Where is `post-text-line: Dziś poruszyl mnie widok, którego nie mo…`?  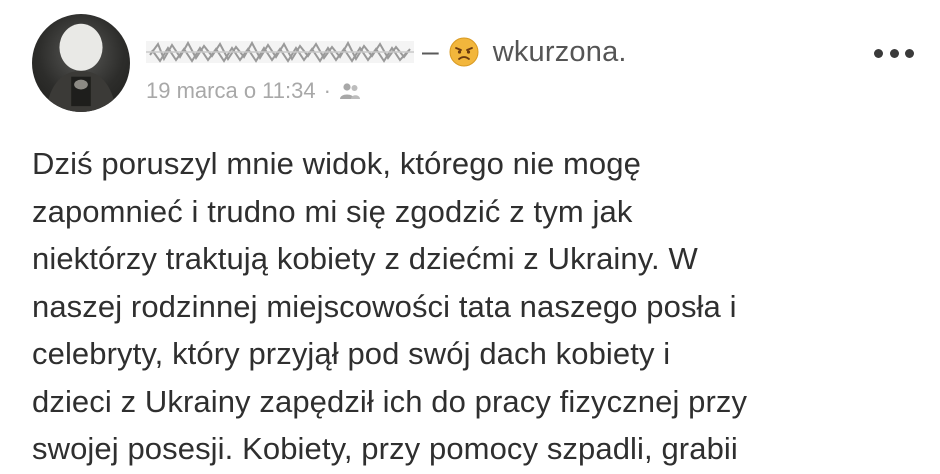
post-text-line: Dziś poruszyl mnie widok, którego nie mo… is located at coordinates (336, 163).